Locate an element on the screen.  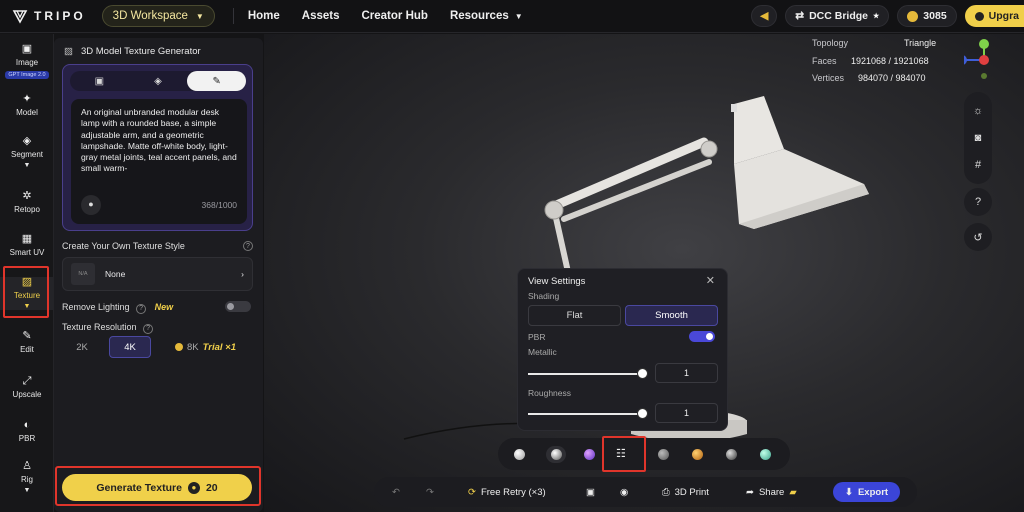
mesh-icon: ✲ is located at coordinates (27, 196).